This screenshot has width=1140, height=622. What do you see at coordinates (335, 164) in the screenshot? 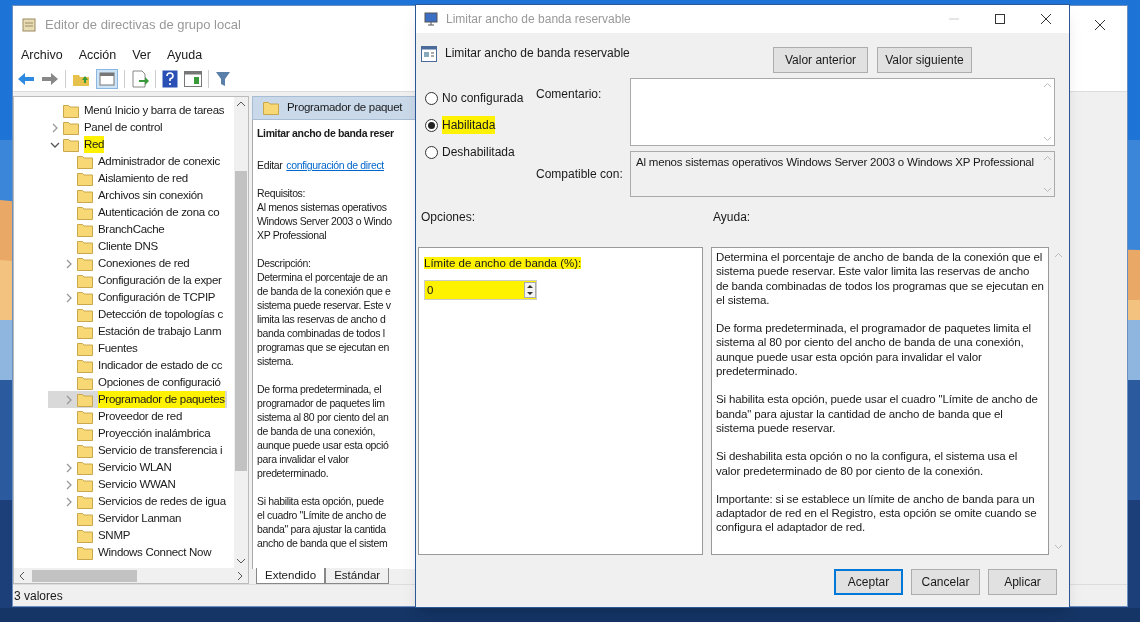
I see `policy-link: configuración de direct` at bounding box center [335, 164].